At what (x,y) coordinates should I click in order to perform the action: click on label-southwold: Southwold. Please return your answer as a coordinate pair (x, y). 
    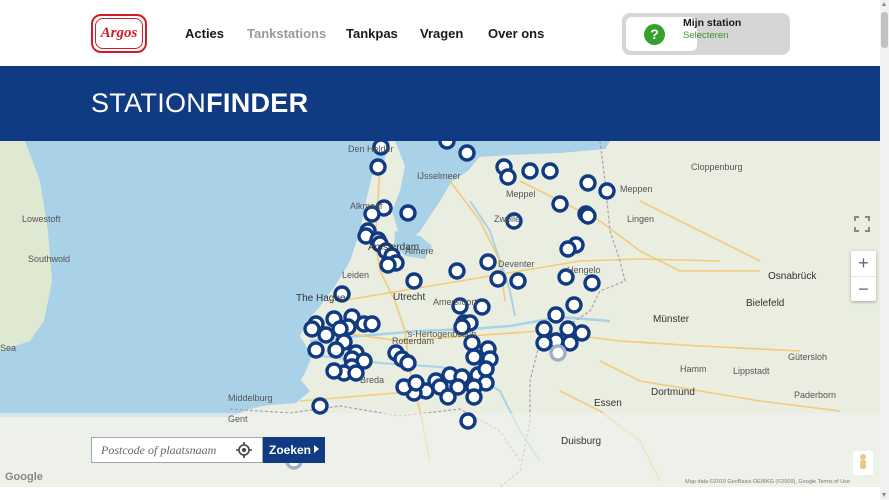
    Looking at the image, I should click on (49, 259).